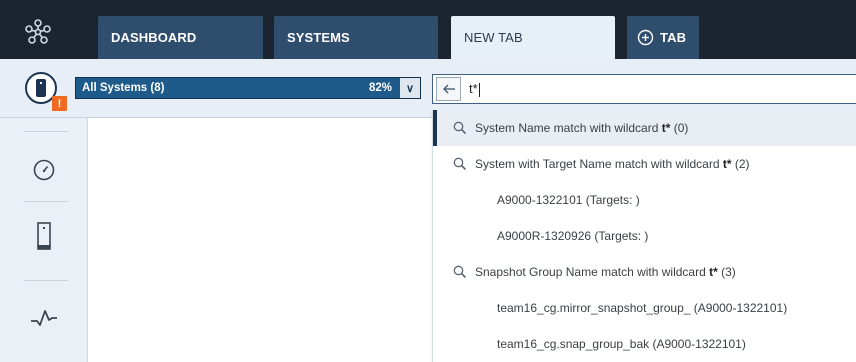 The image size is (856, 362). Describe the element at coordinates (248, 88) in the screenshot. I see `system-selector: All Systems (8) 82% ∨` at that location.